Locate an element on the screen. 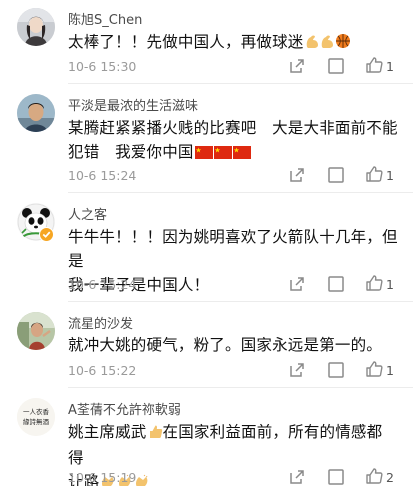 The width and height of the screenshot is (413, 486). comment-time: 10-6 15:30 is located at coordinates (102, 66).